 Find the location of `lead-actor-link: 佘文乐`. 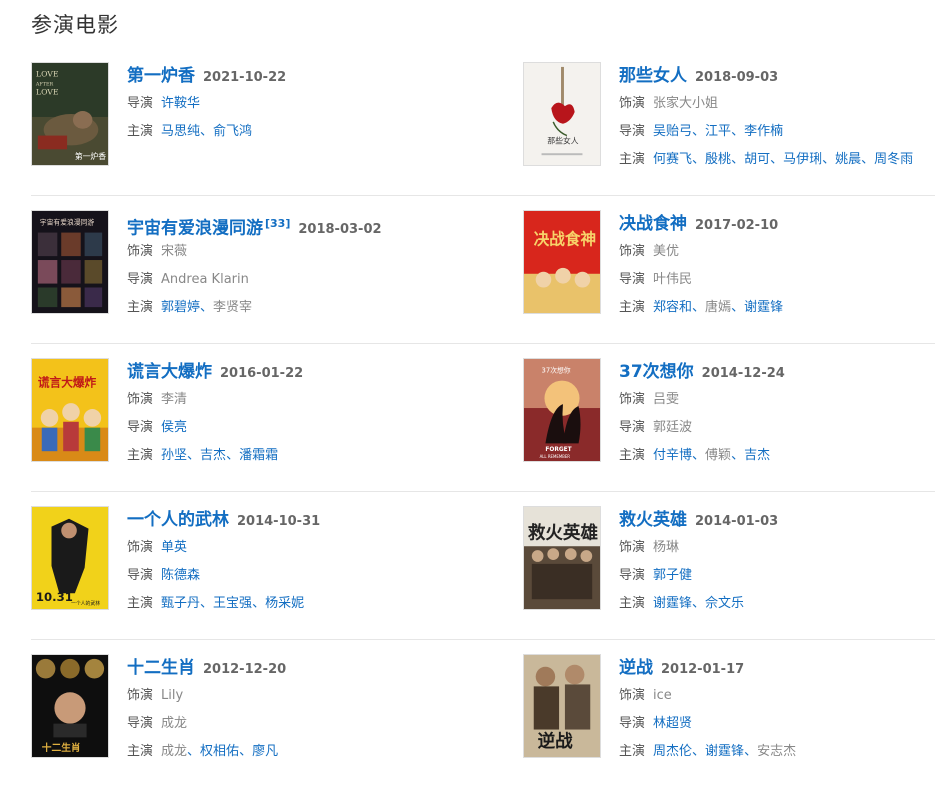

lead-actor-link: 佘文乐 is located at coordinates (724, 603).